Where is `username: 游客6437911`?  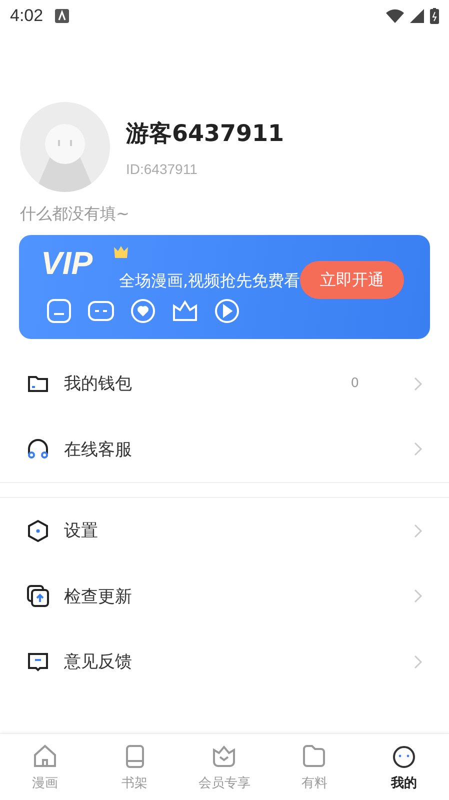 username: 游客6437911 is located at coordinates (205, 134).